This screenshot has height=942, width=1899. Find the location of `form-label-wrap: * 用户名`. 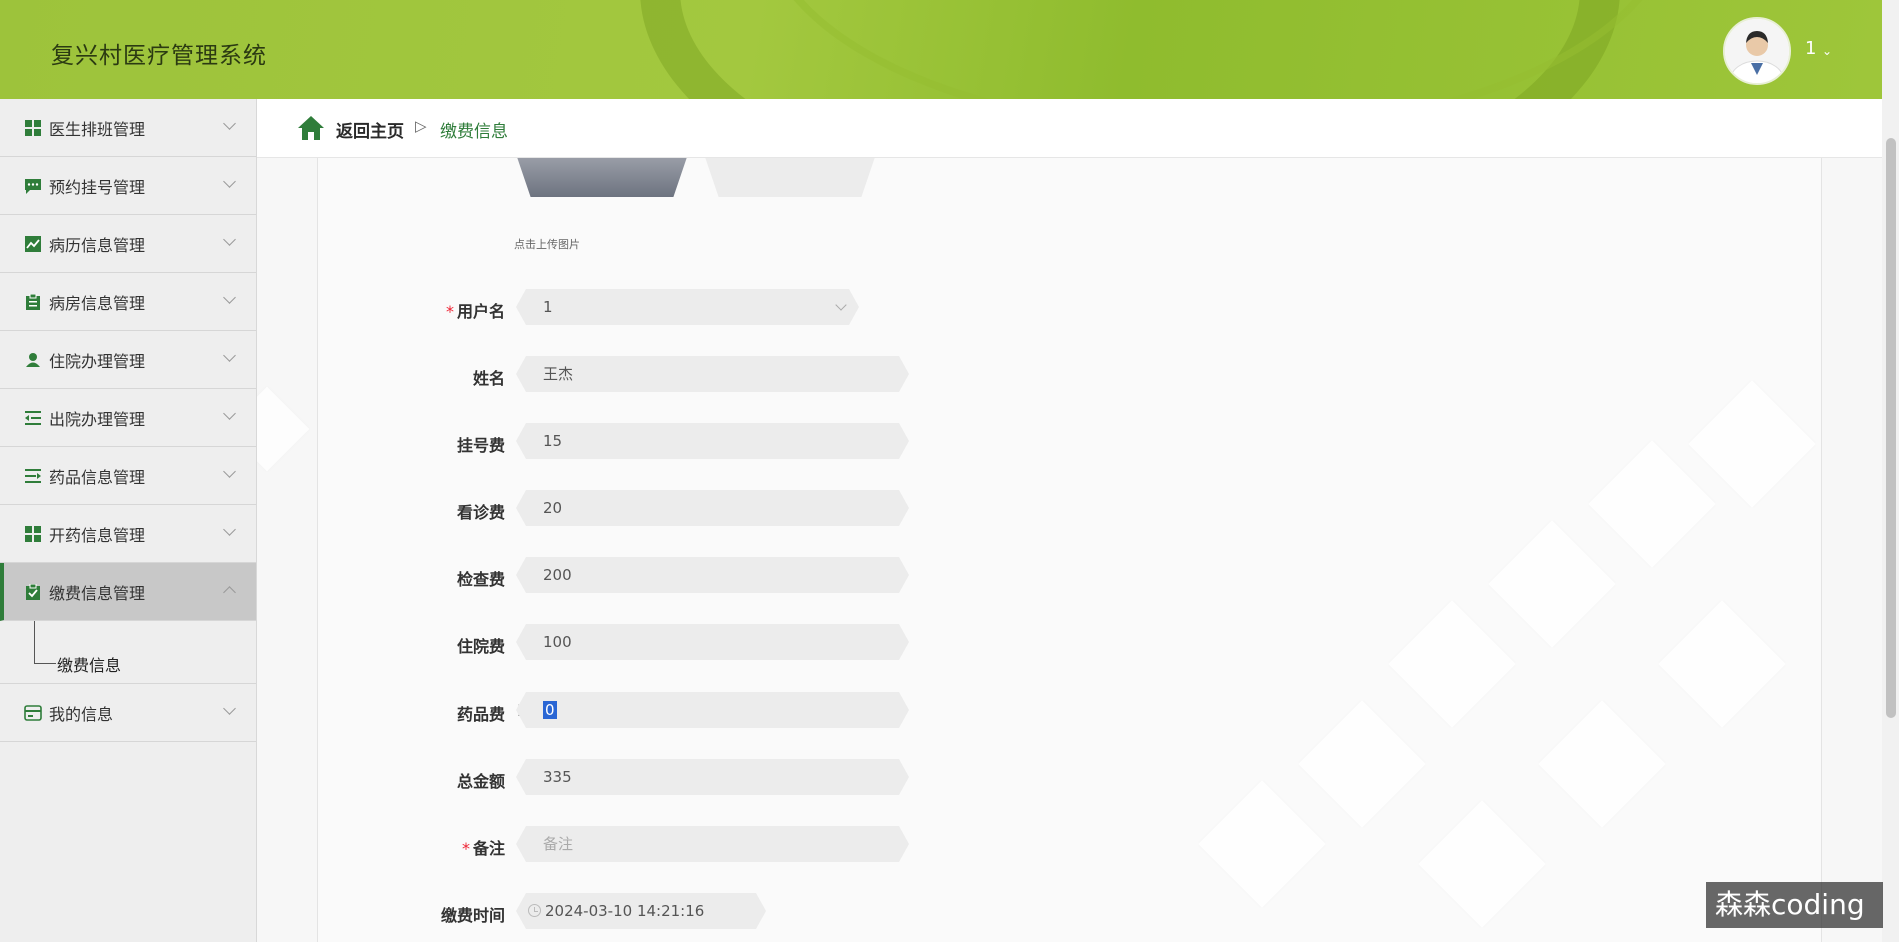

form-label-wrap: * 用户名 is located at coordinates (381, 307).